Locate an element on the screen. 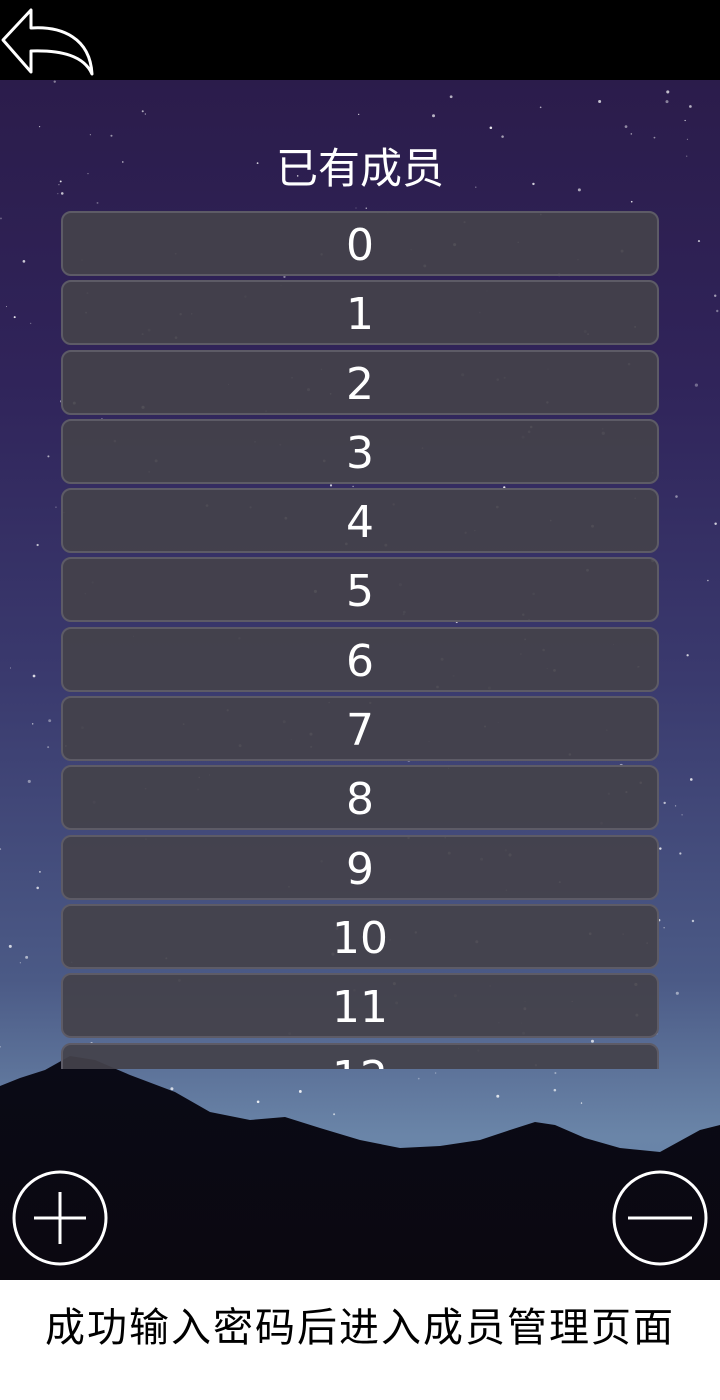 This screenshot has height=1400, width=720. member-row: 5 is located at coordinates (360, 590).